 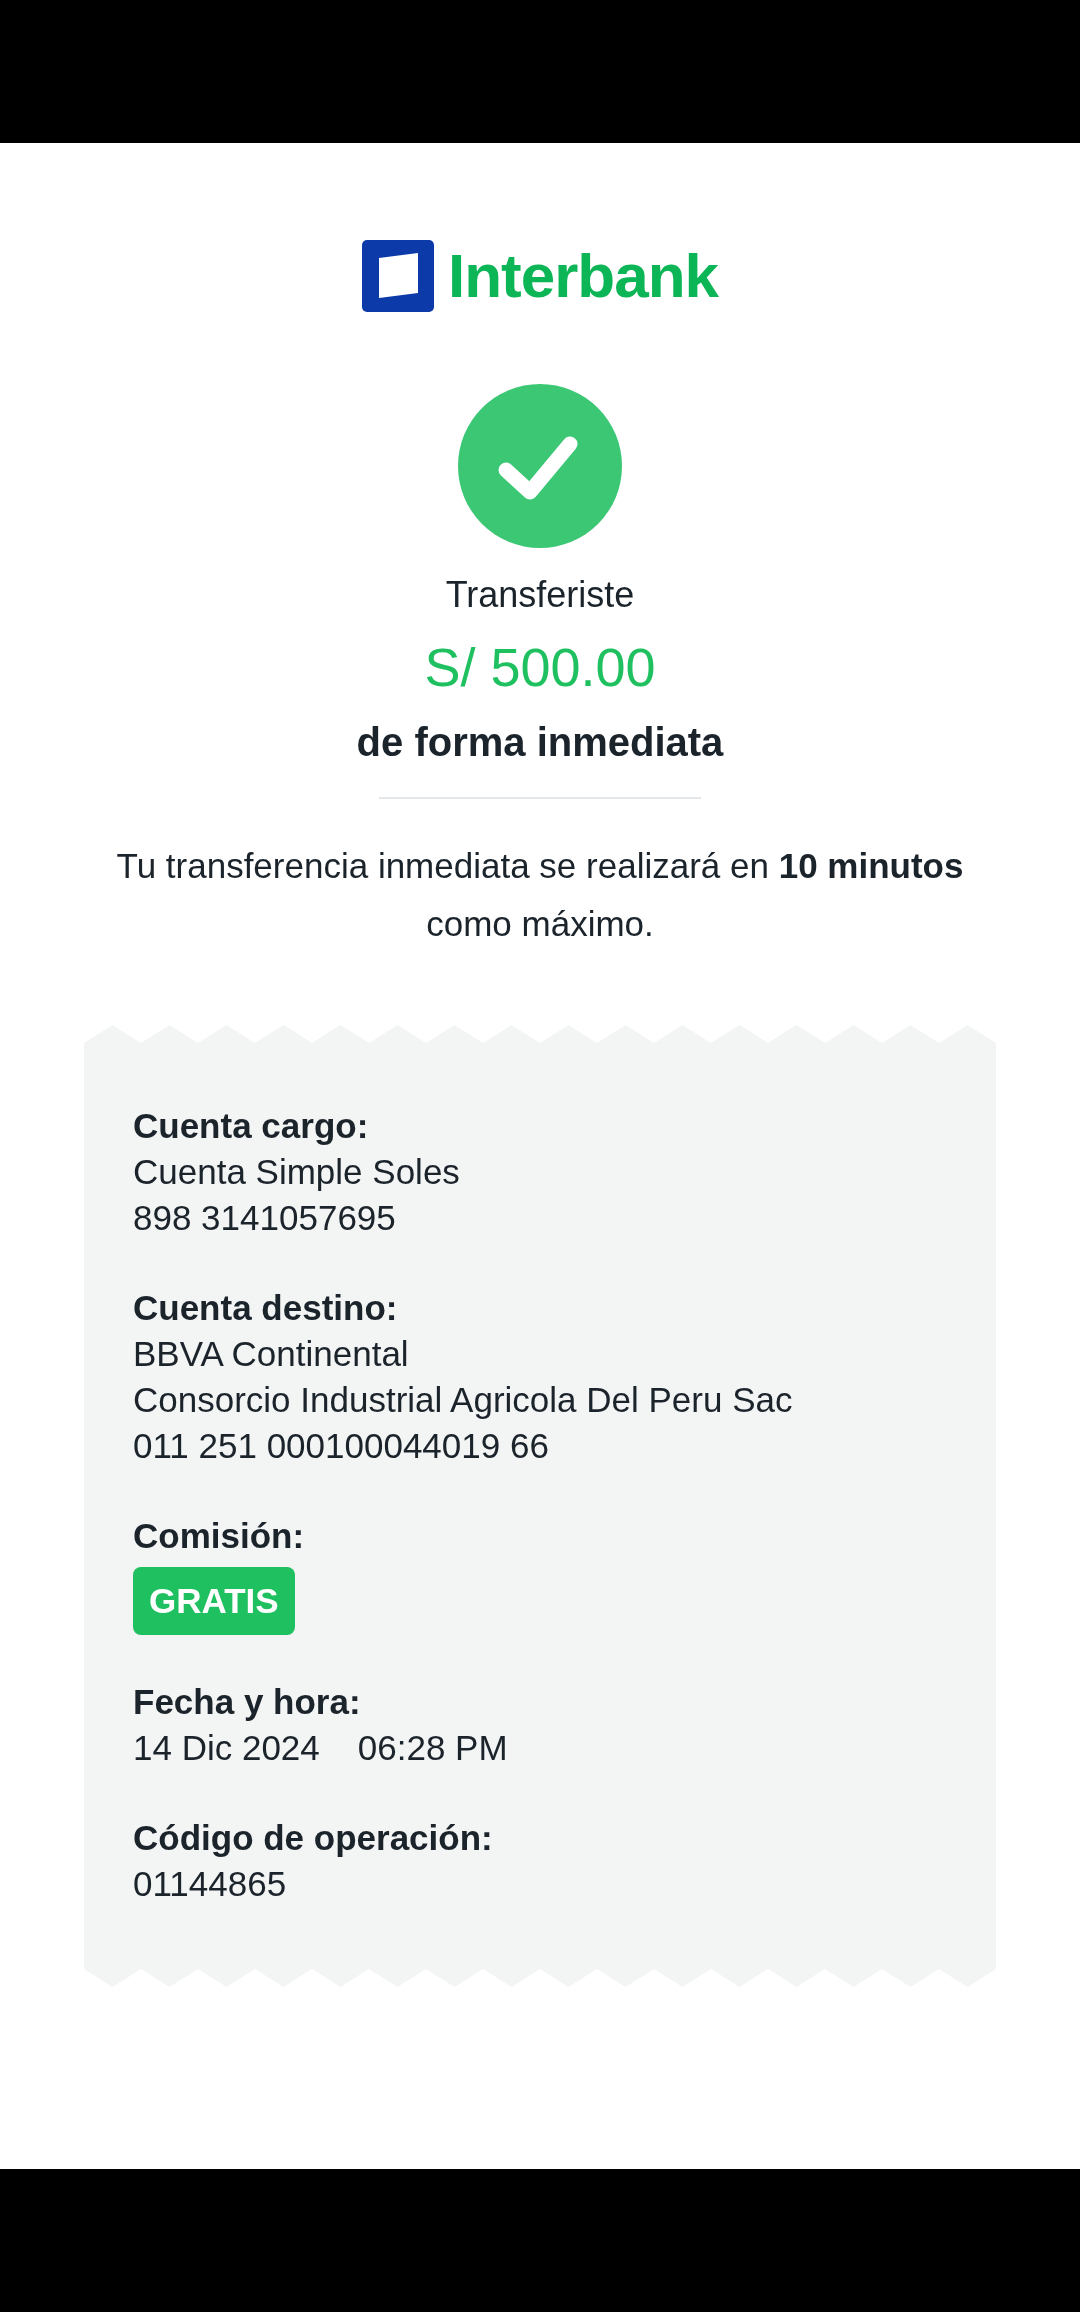 What do you see at coordinates (432, 1748) in the screenshot?
I see `time-value: 06:28 PM` at bounding box center [432, 1748].